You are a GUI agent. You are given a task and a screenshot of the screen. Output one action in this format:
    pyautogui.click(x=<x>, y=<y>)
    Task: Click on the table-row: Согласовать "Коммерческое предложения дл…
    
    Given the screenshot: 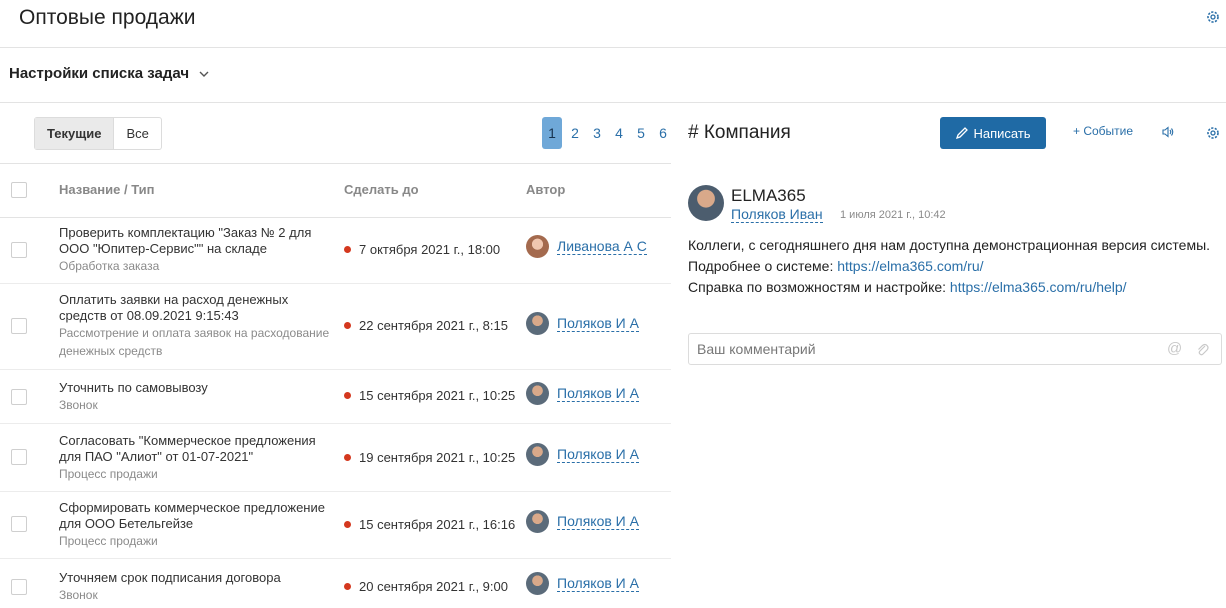 What is the action you would take?
    pyautogui.click(x=335, y=458)
    